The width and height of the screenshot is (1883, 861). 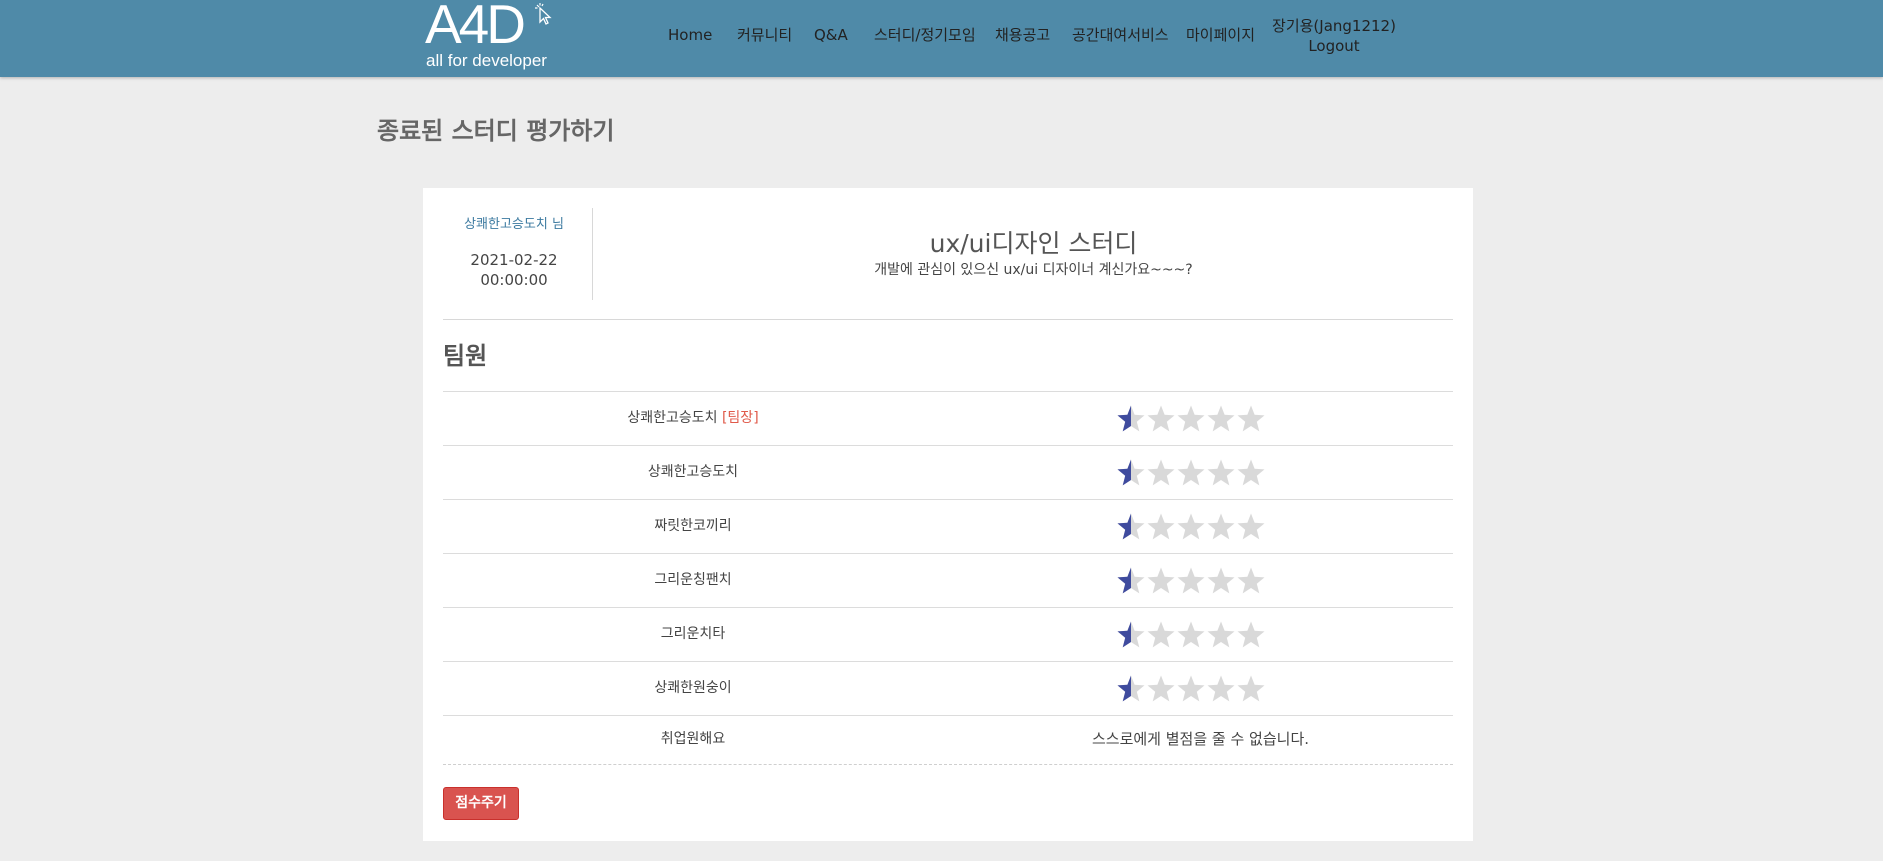 I want to click on member-row: 상쾌한고승도치, so click(x=948, y=472).